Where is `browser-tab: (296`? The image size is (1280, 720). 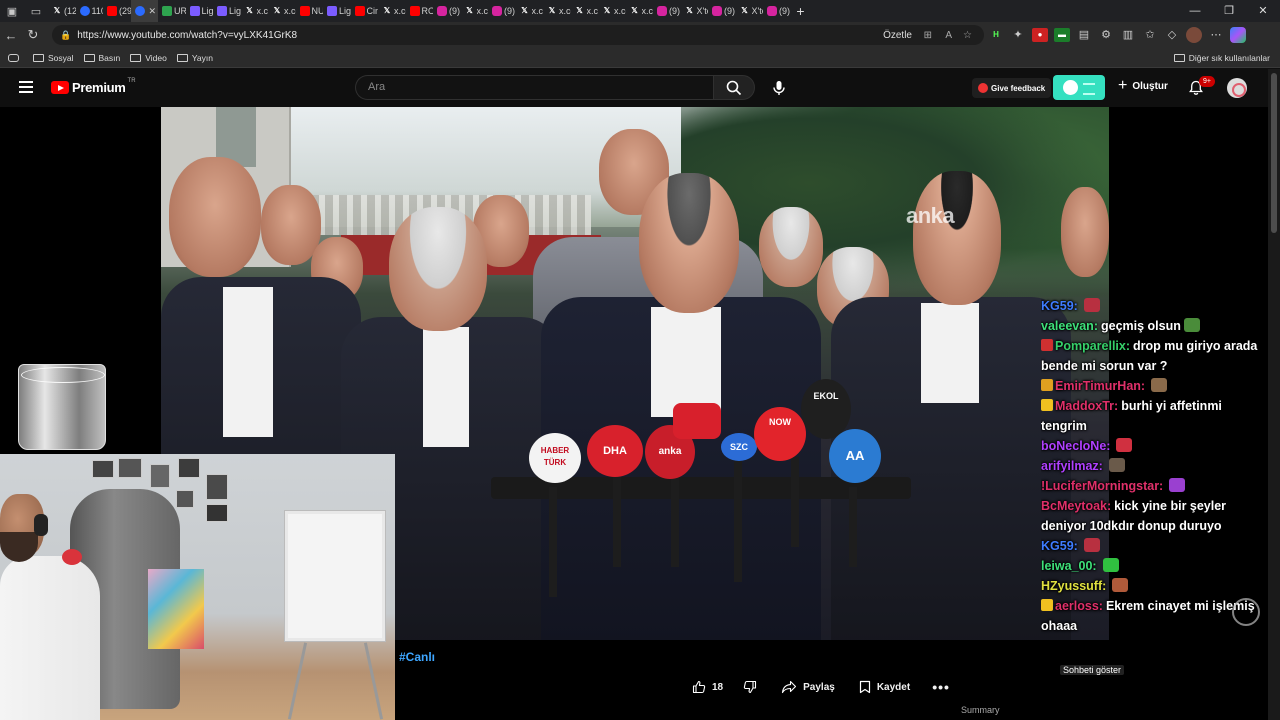 browser-tab: (296 is located at coordinates (117, 11).